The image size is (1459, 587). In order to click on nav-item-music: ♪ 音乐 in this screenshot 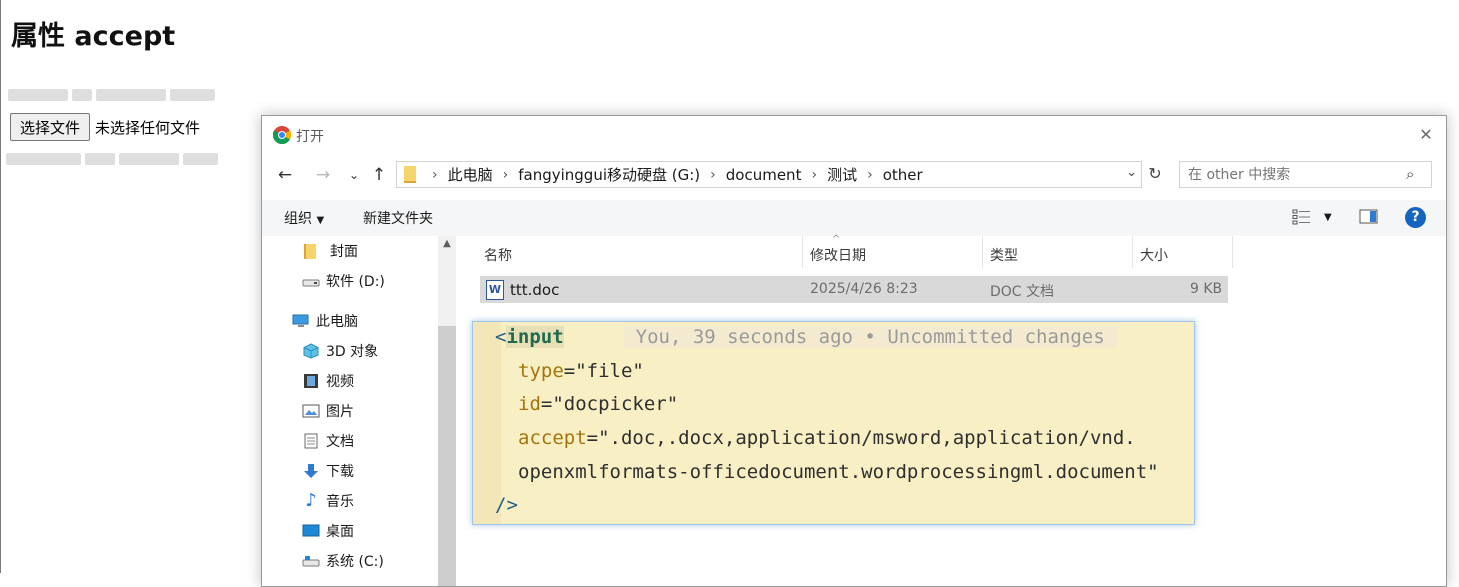, I will do `click(328, 501)`.